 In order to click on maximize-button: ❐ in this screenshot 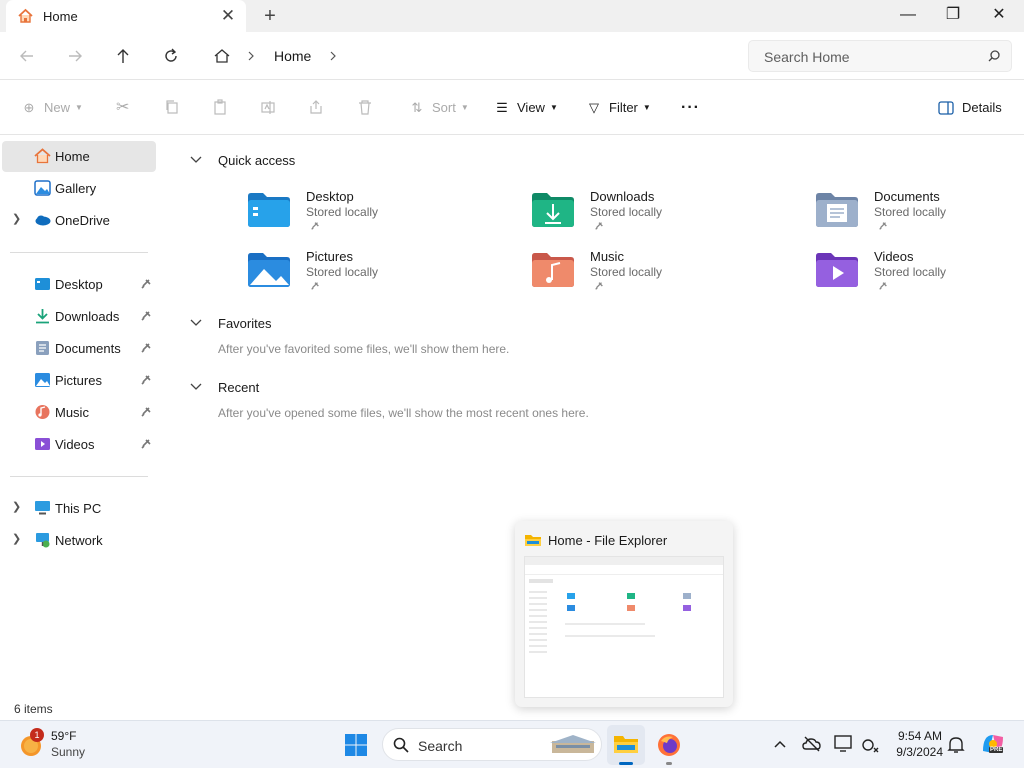, I will do `click(953, 16)`.